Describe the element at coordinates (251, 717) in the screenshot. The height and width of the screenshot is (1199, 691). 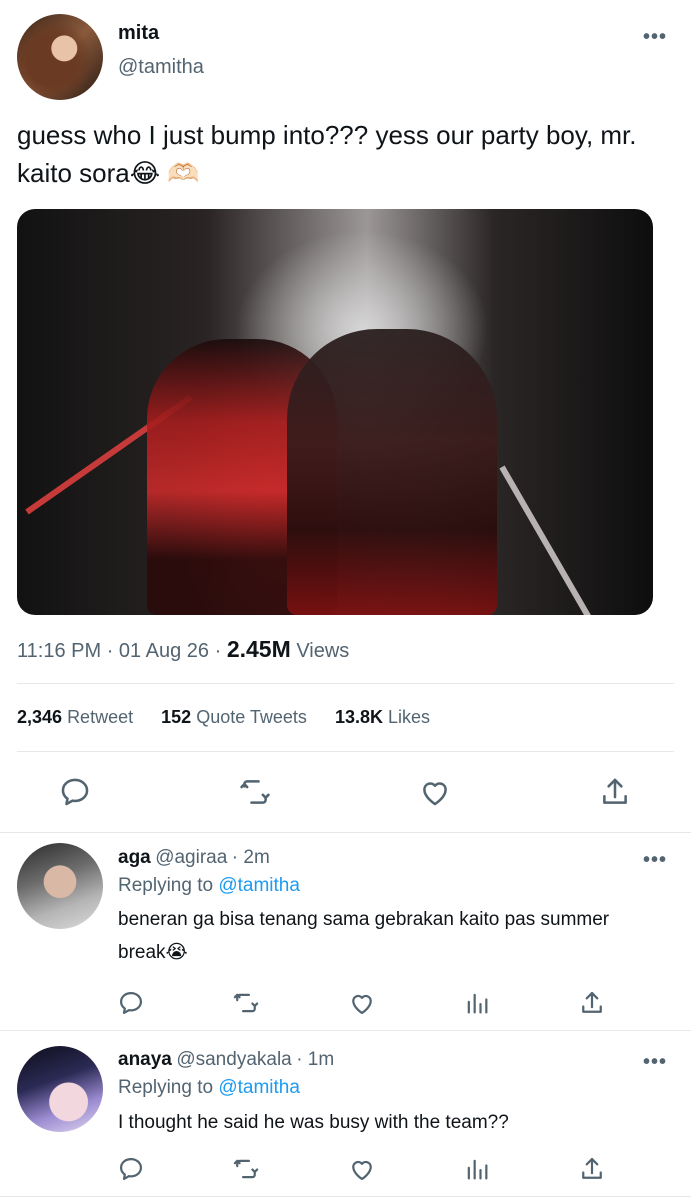
I see `quotes-label: Quote Tweets` at that location.